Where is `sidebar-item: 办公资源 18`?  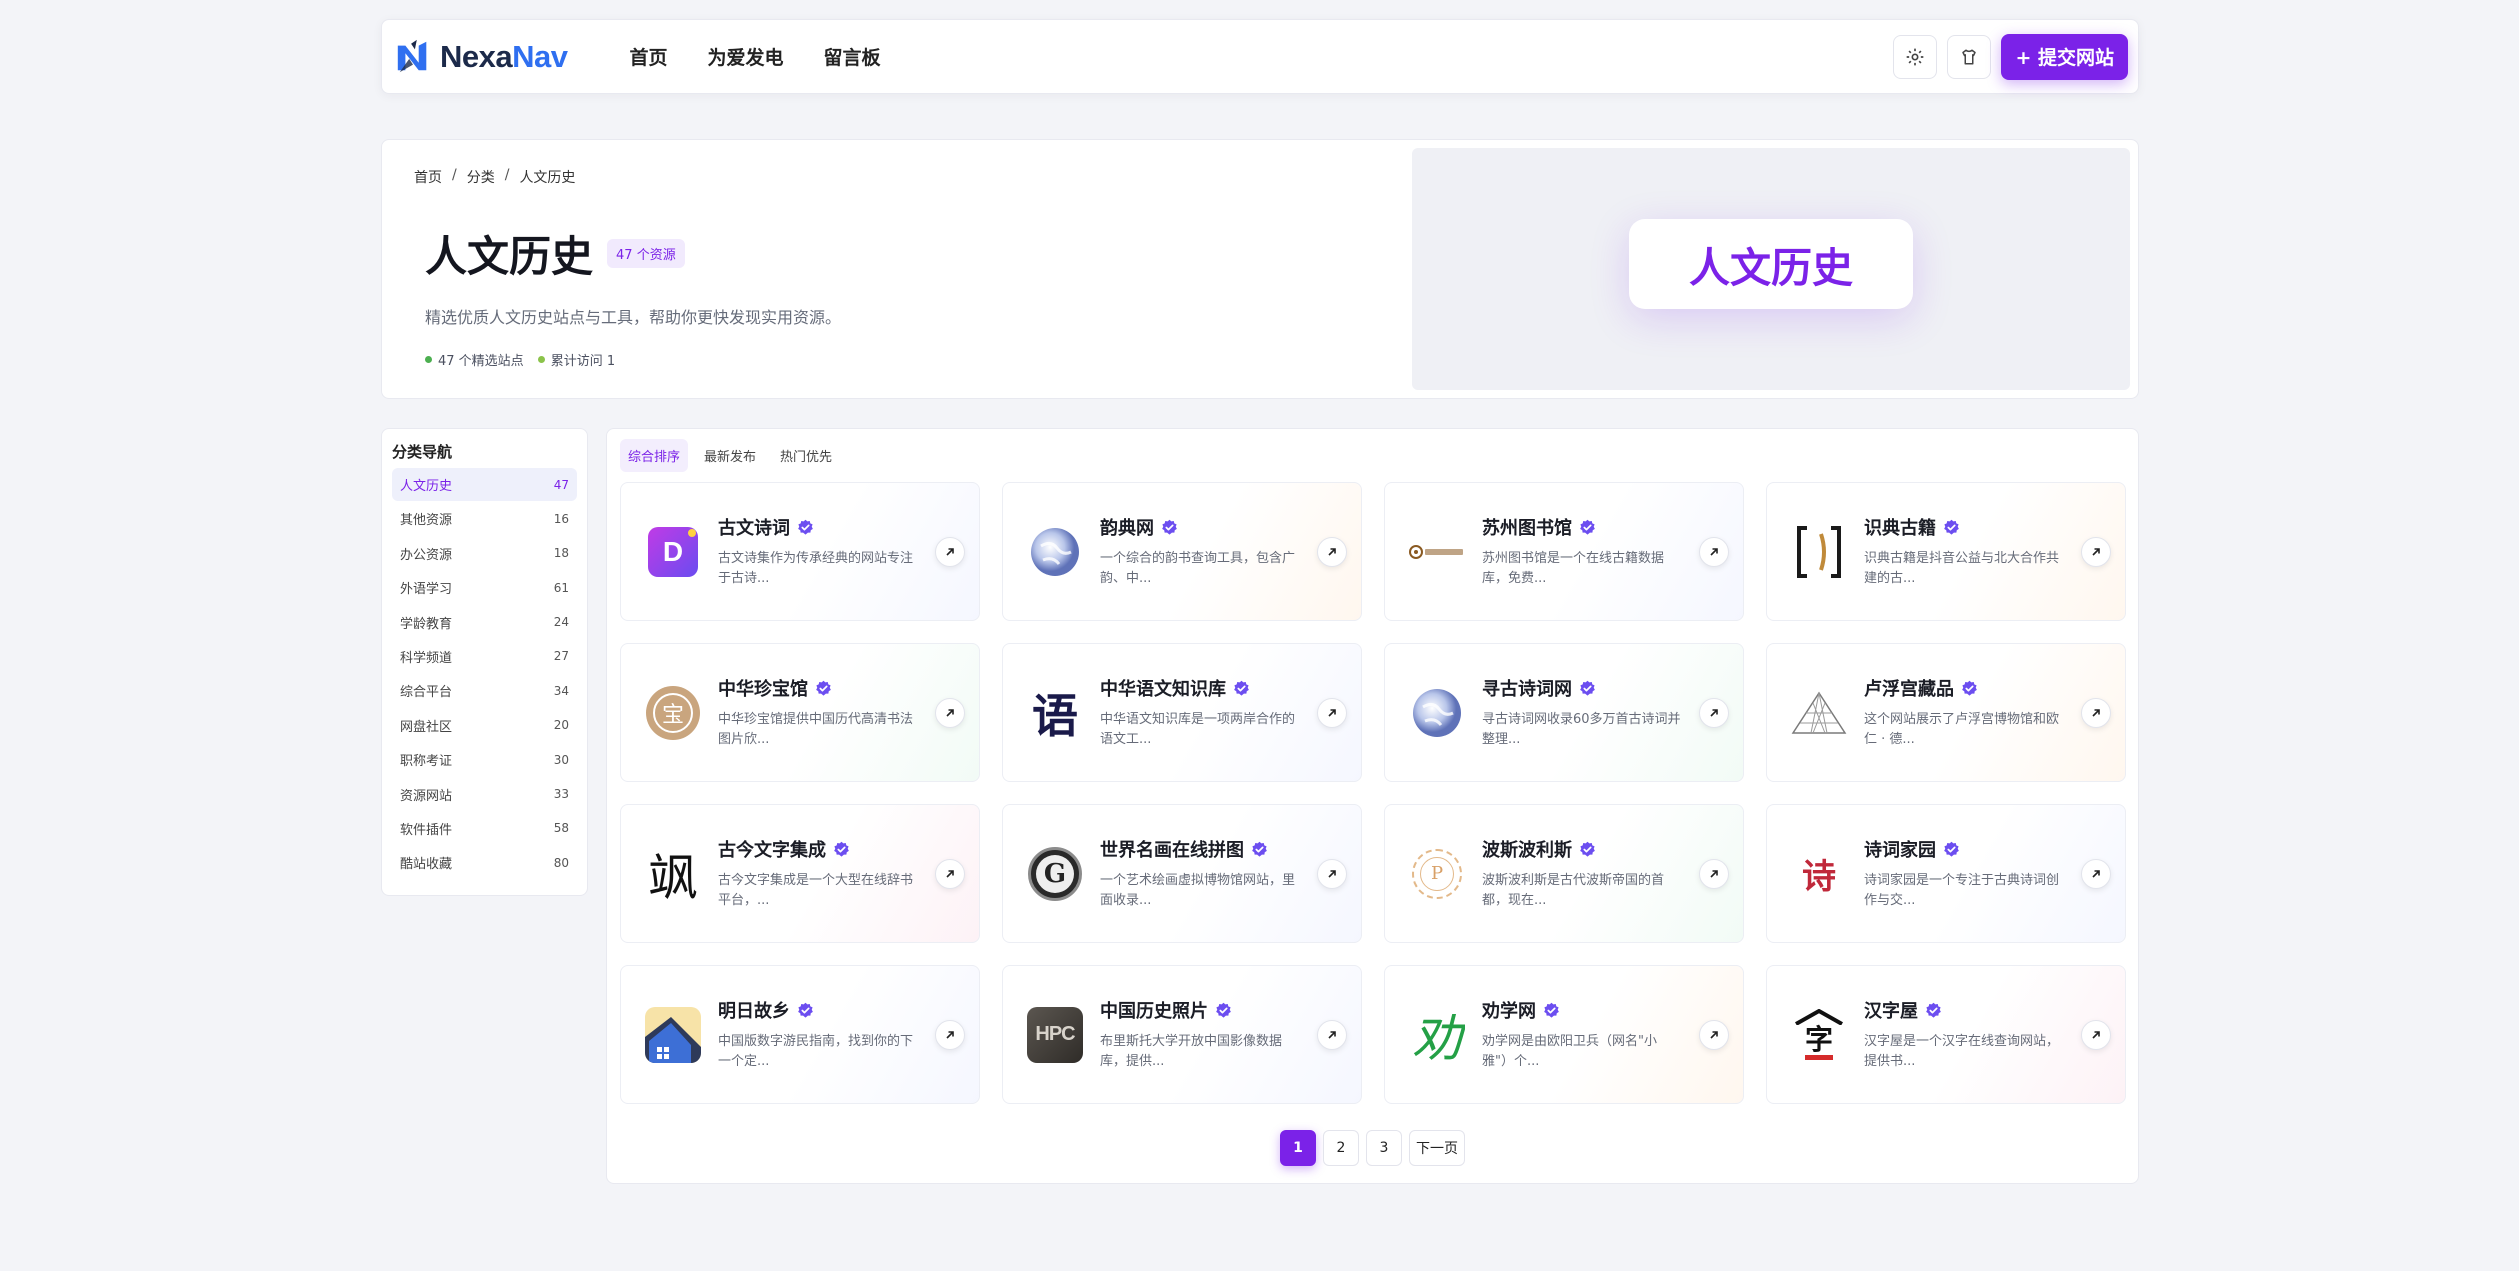 sidebar-item: 办公资源 18 is located at coordinates (484, 553).